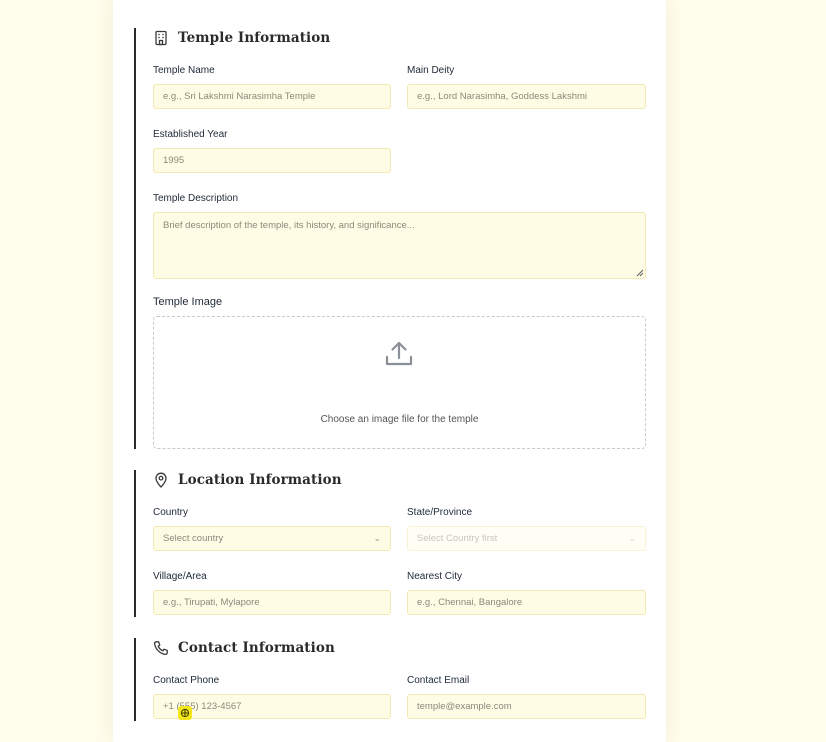  What do you see at coordinates (190, 134) in the screenshot?
I see `established-year-label: Established Year` at bounding box center [190, 134].